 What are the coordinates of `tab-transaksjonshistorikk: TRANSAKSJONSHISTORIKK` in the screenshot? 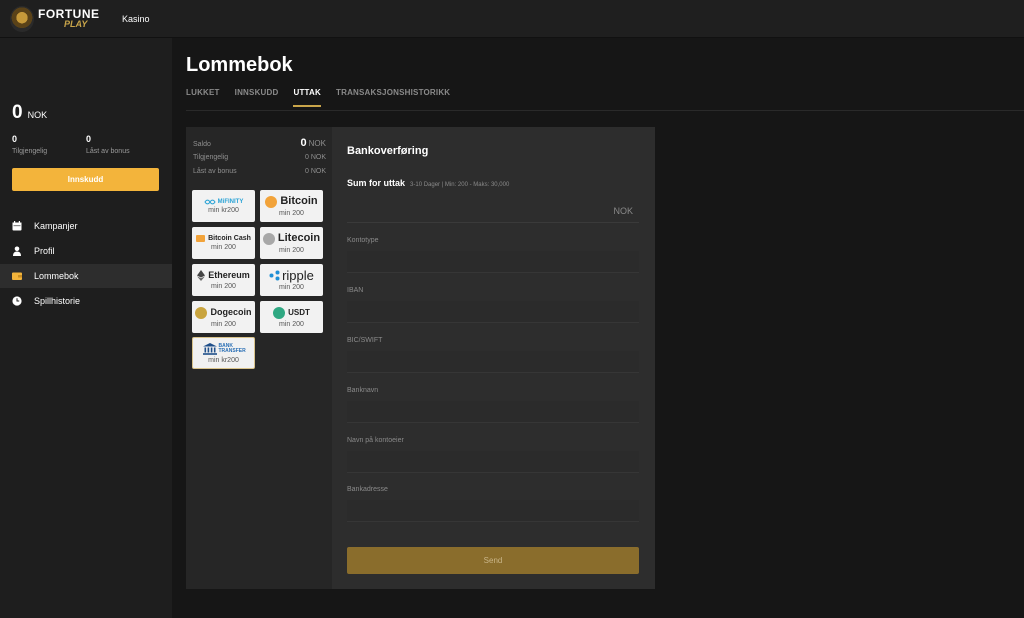 It's located at (393, 97).